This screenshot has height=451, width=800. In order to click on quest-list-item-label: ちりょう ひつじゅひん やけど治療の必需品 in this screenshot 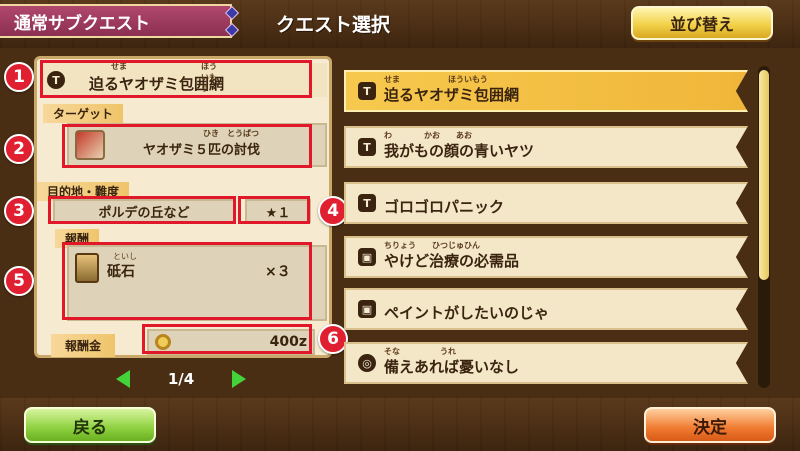, I will do `click(452, 256)`.